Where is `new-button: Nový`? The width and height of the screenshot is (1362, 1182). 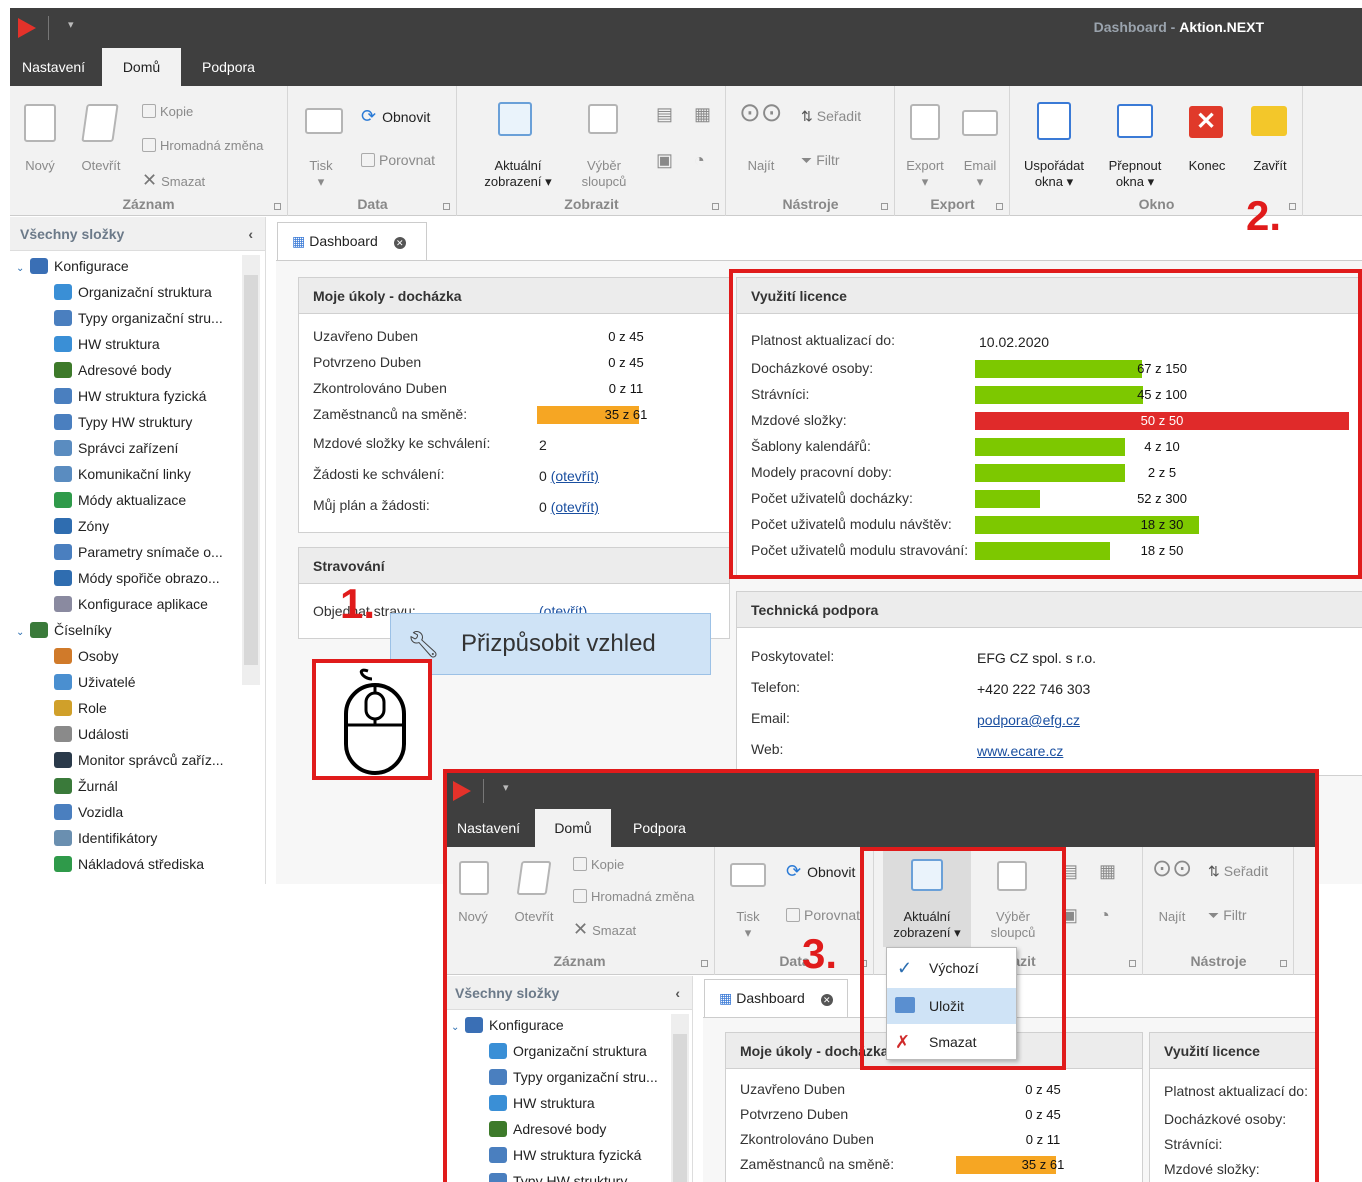 new-button: Nový is located at coordinates (40, 166).